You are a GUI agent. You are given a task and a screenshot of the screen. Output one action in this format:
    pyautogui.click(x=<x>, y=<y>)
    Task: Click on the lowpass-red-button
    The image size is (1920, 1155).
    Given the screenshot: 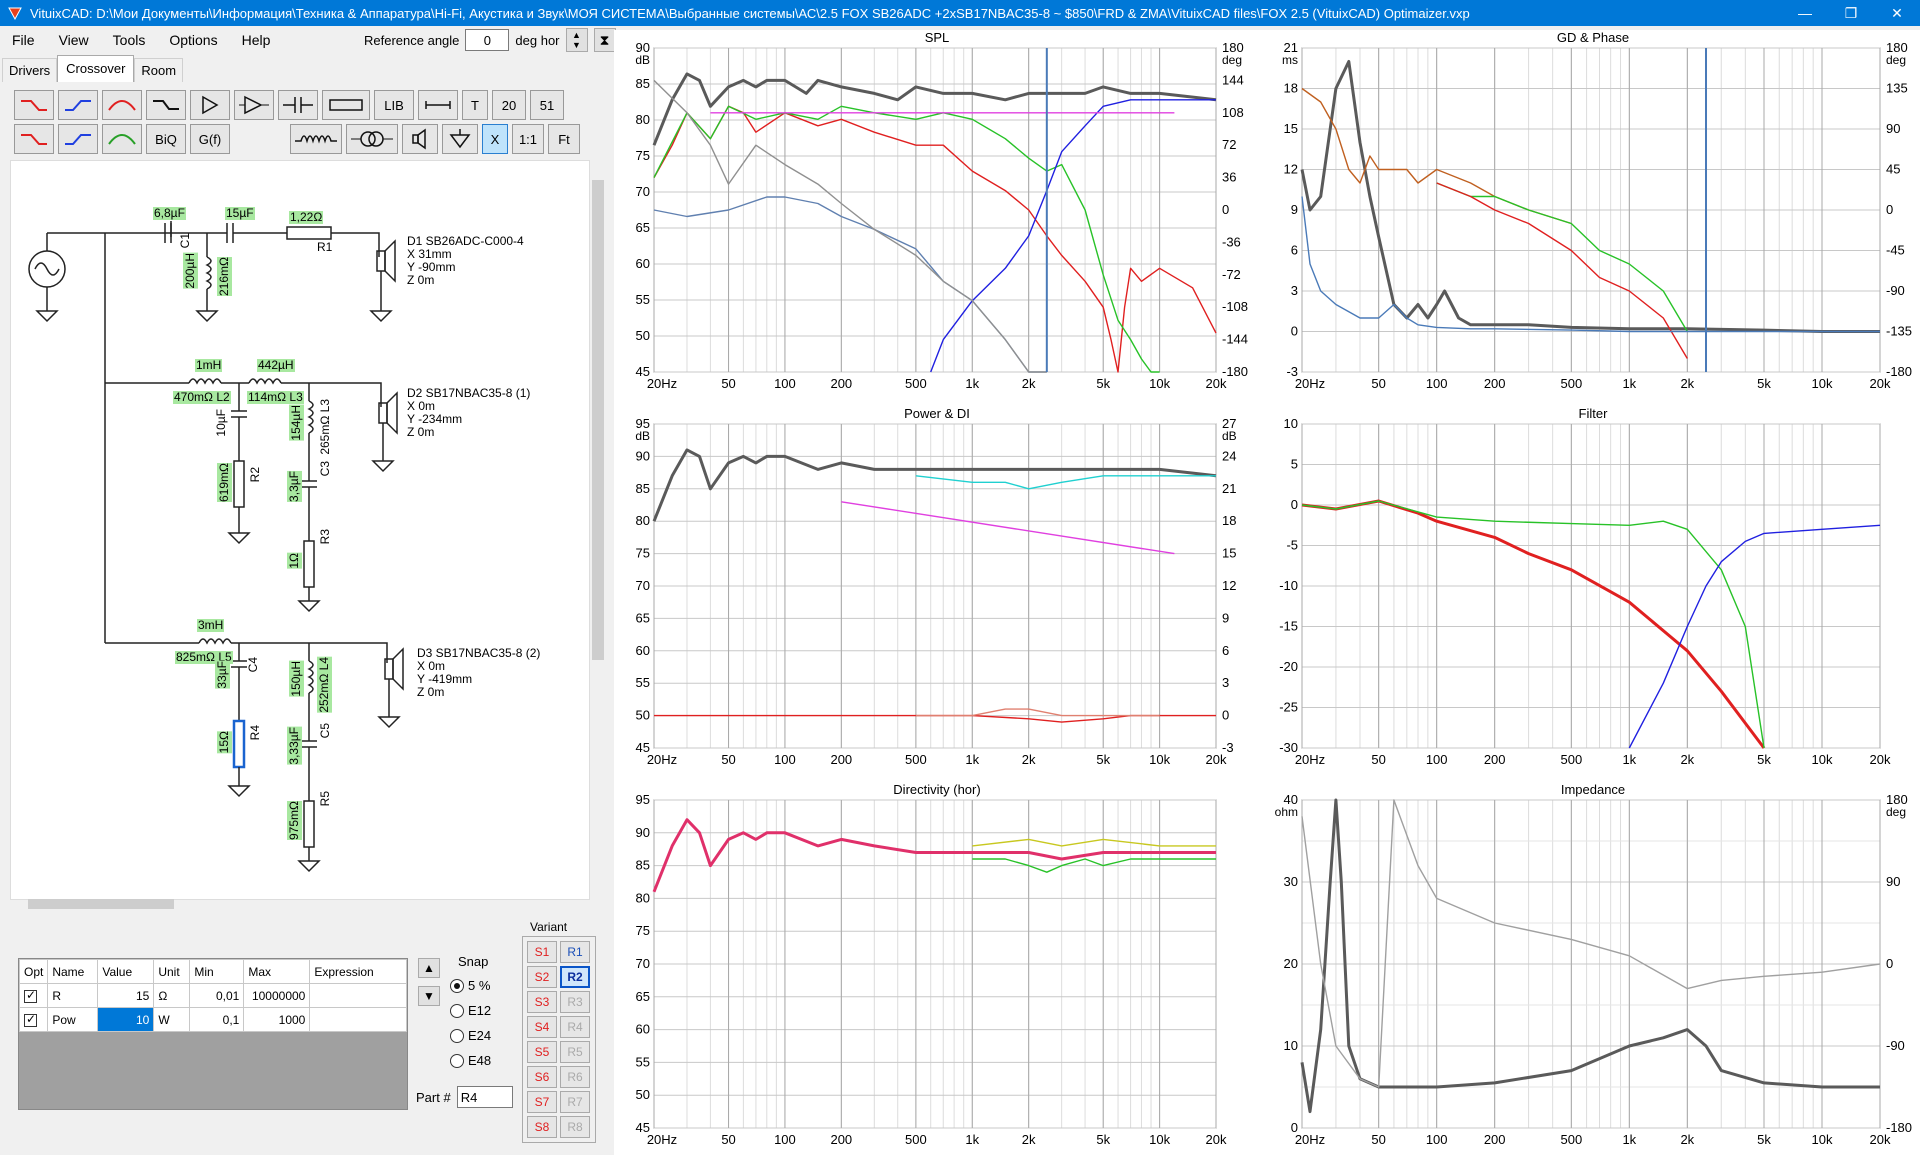 What is the action you would take?
    pyautogui.click(x=34, y=105)
    